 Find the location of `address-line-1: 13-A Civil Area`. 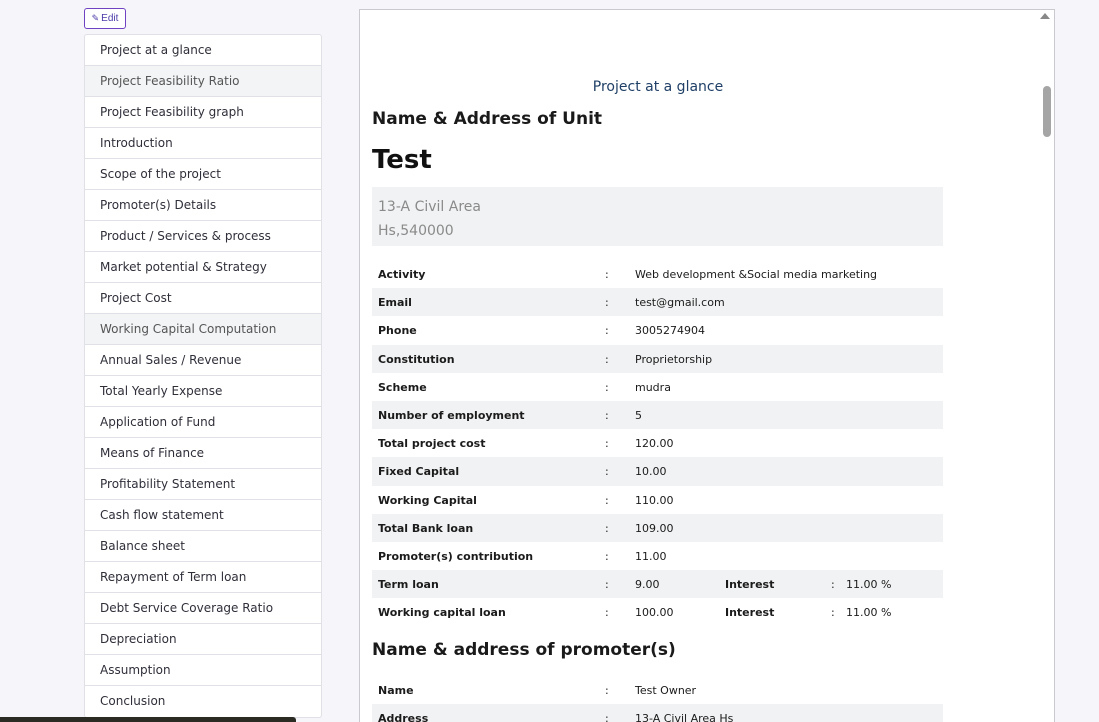

address-line-1: 13-A Civil Area is located at coordinates (429, 207).